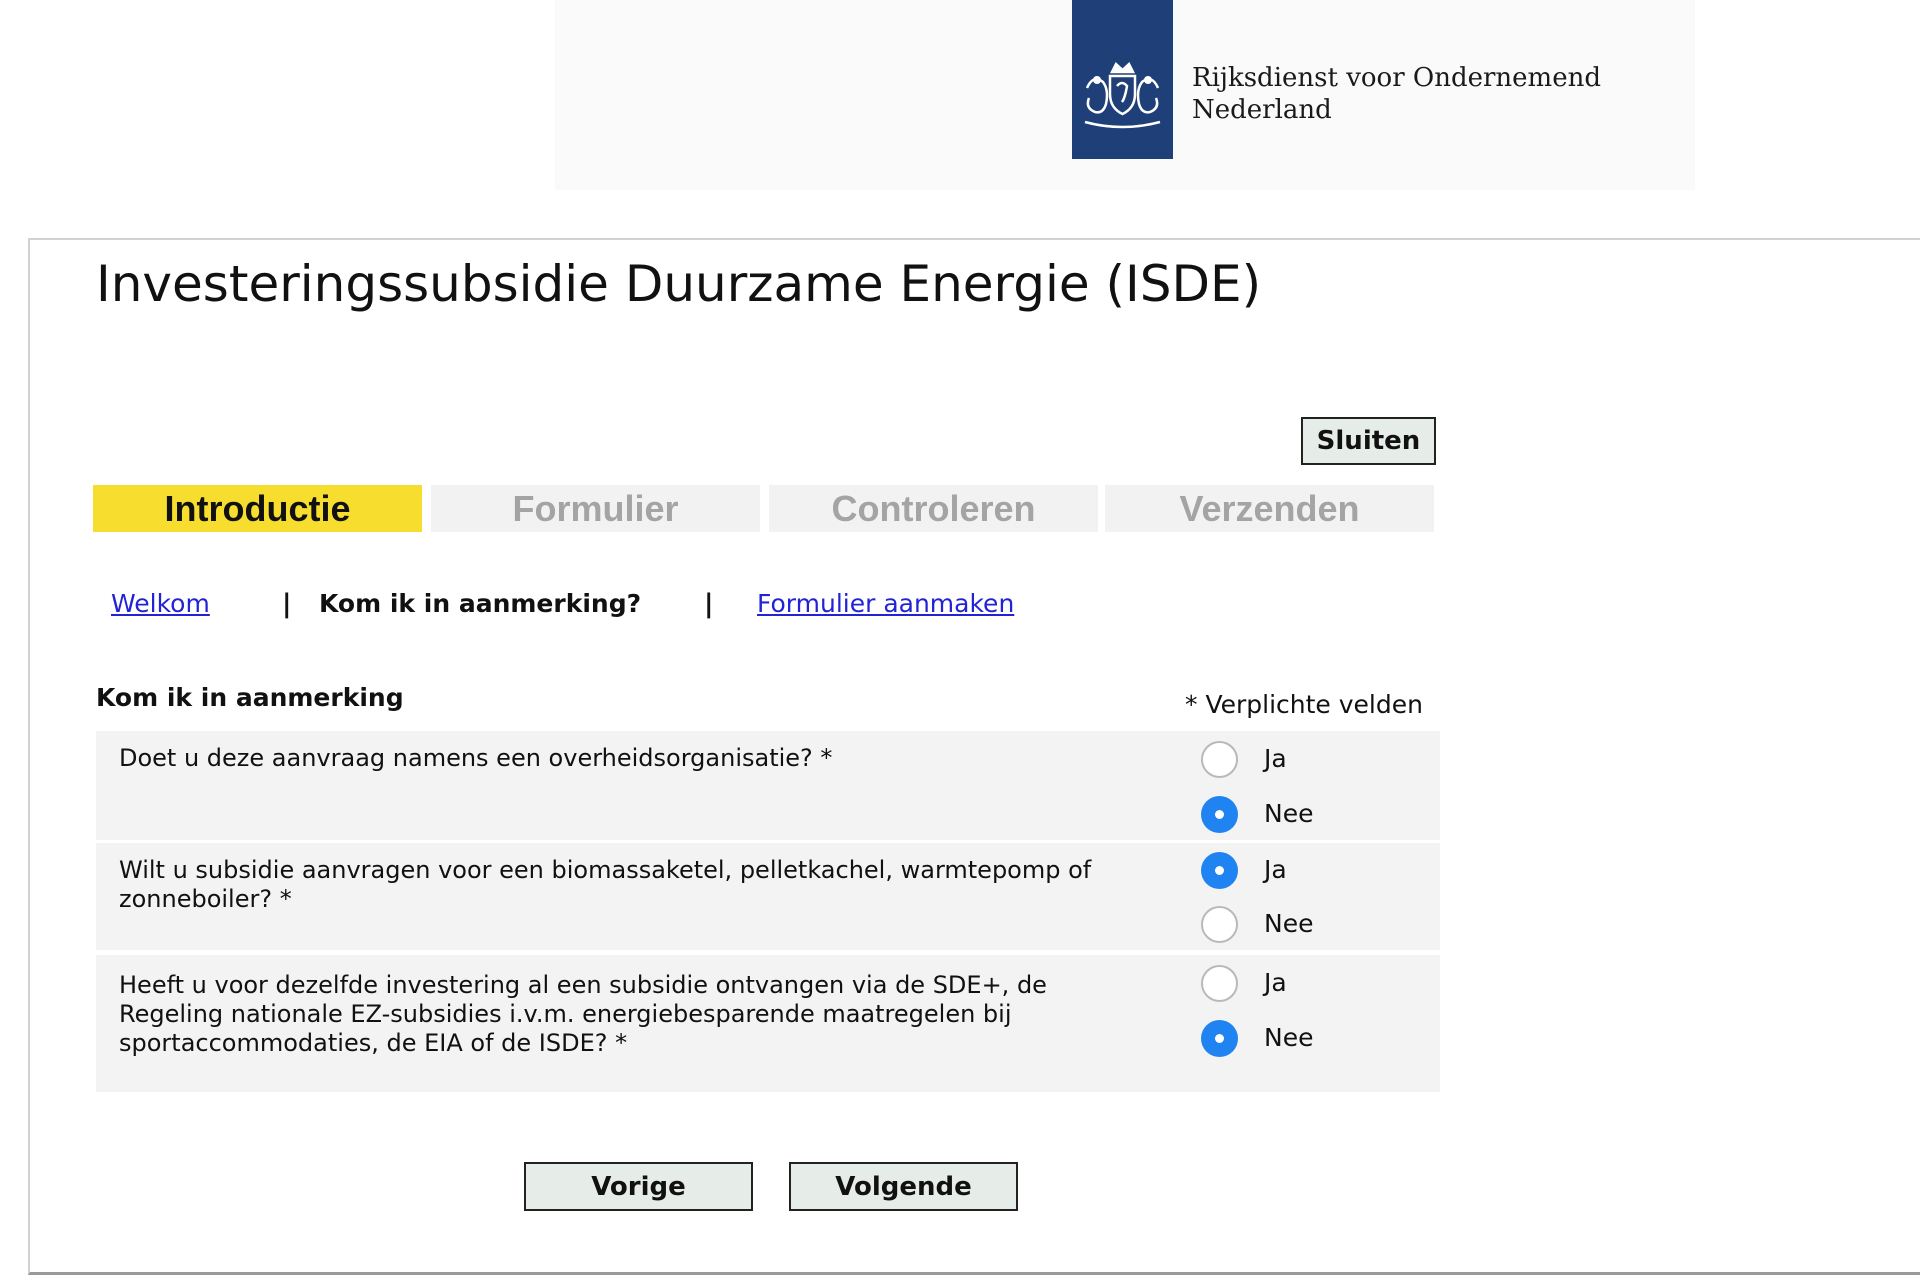 This screenshot has height=1280, width=1920. I want to click on radio-install-ja, so click(1219, 870).